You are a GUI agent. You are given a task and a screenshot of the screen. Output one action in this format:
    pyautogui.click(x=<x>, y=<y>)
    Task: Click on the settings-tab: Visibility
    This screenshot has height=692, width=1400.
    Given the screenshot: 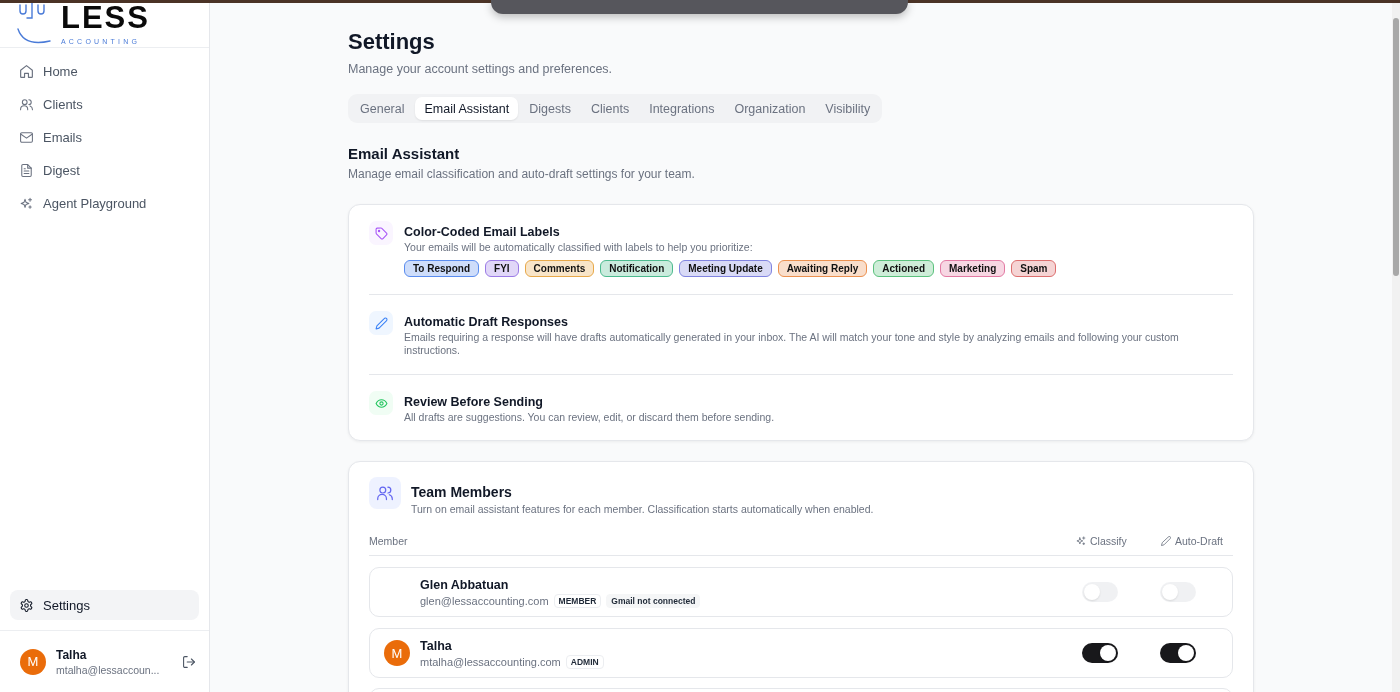 What is the action you would take?
    pyautogui.click(x=848, y=108)
    